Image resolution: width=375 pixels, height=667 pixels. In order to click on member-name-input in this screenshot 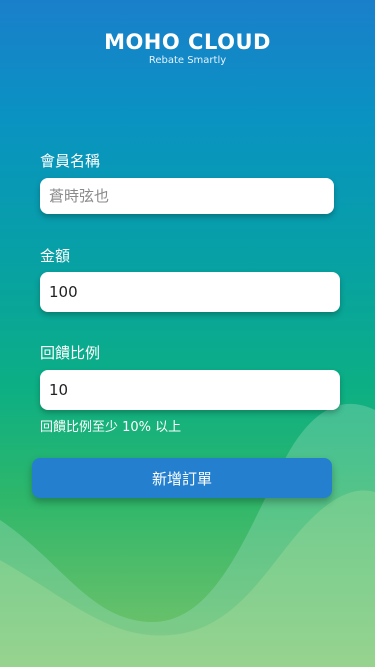, I will do `click(187, 196)`.